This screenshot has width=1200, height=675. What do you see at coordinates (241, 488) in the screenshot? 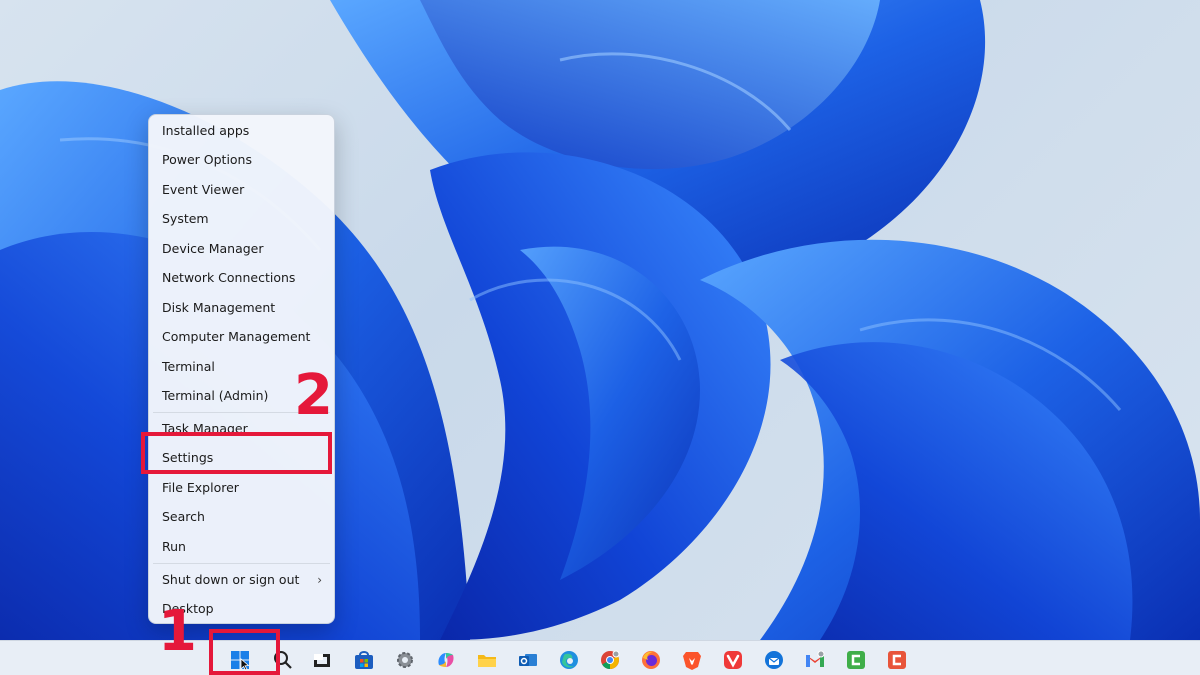
I see `menu-item-file-explorer: File Explorer` at bounding box center [241, 488].